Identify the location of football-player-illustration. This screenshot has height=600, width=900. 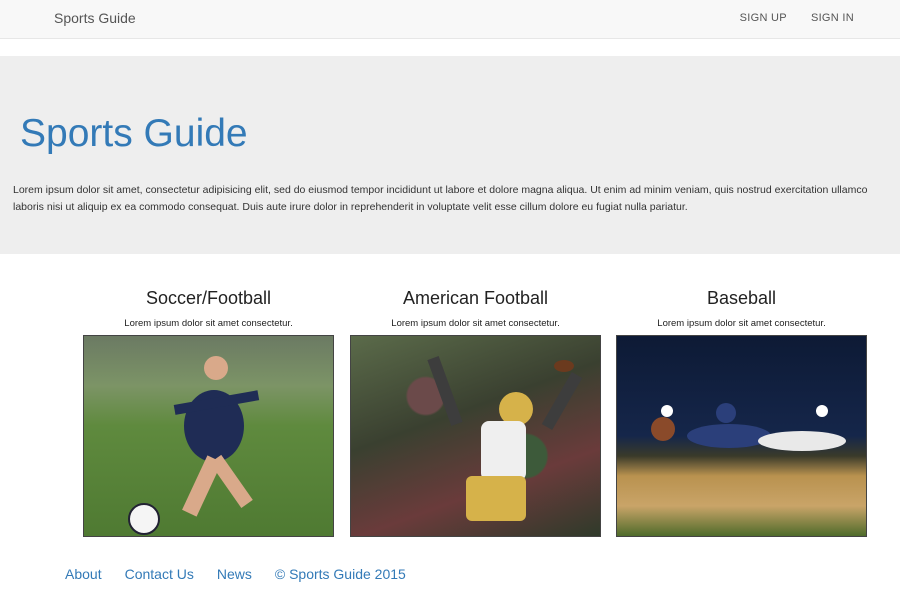
(505, 438).